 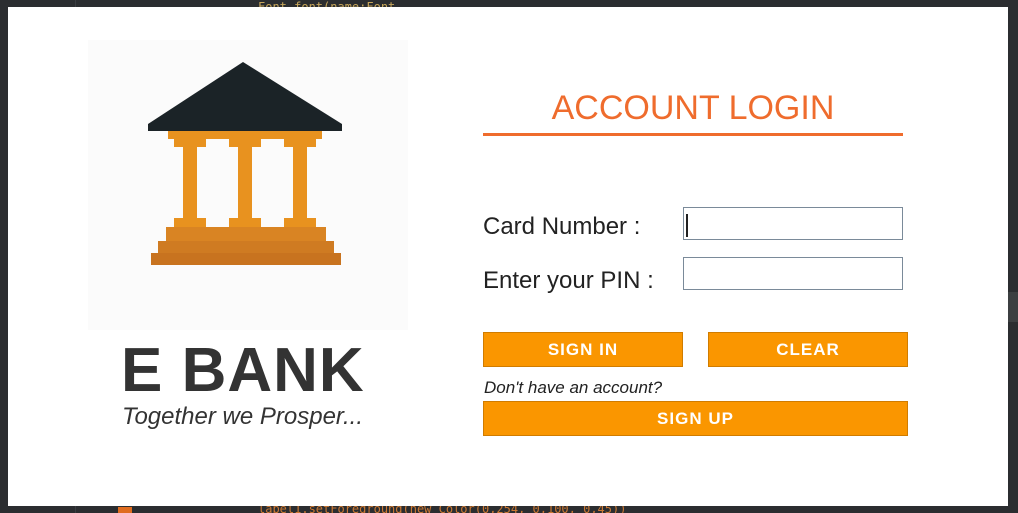 What do you see at coordinates (793, 273) in the screenshot?
I see `pin-input` at bounding box center [793, 273].